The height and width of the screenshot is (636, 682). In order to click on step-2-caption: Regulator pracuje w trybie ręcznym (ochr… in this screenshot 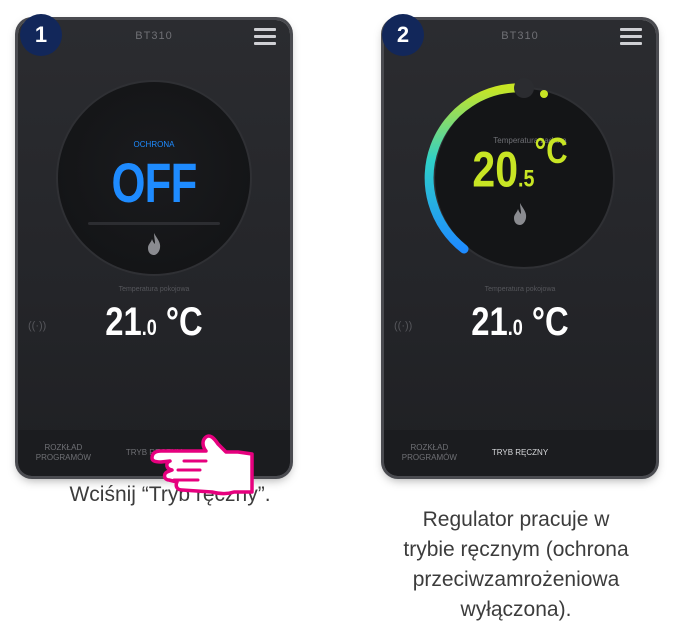, I will do `click(516, 565)`.